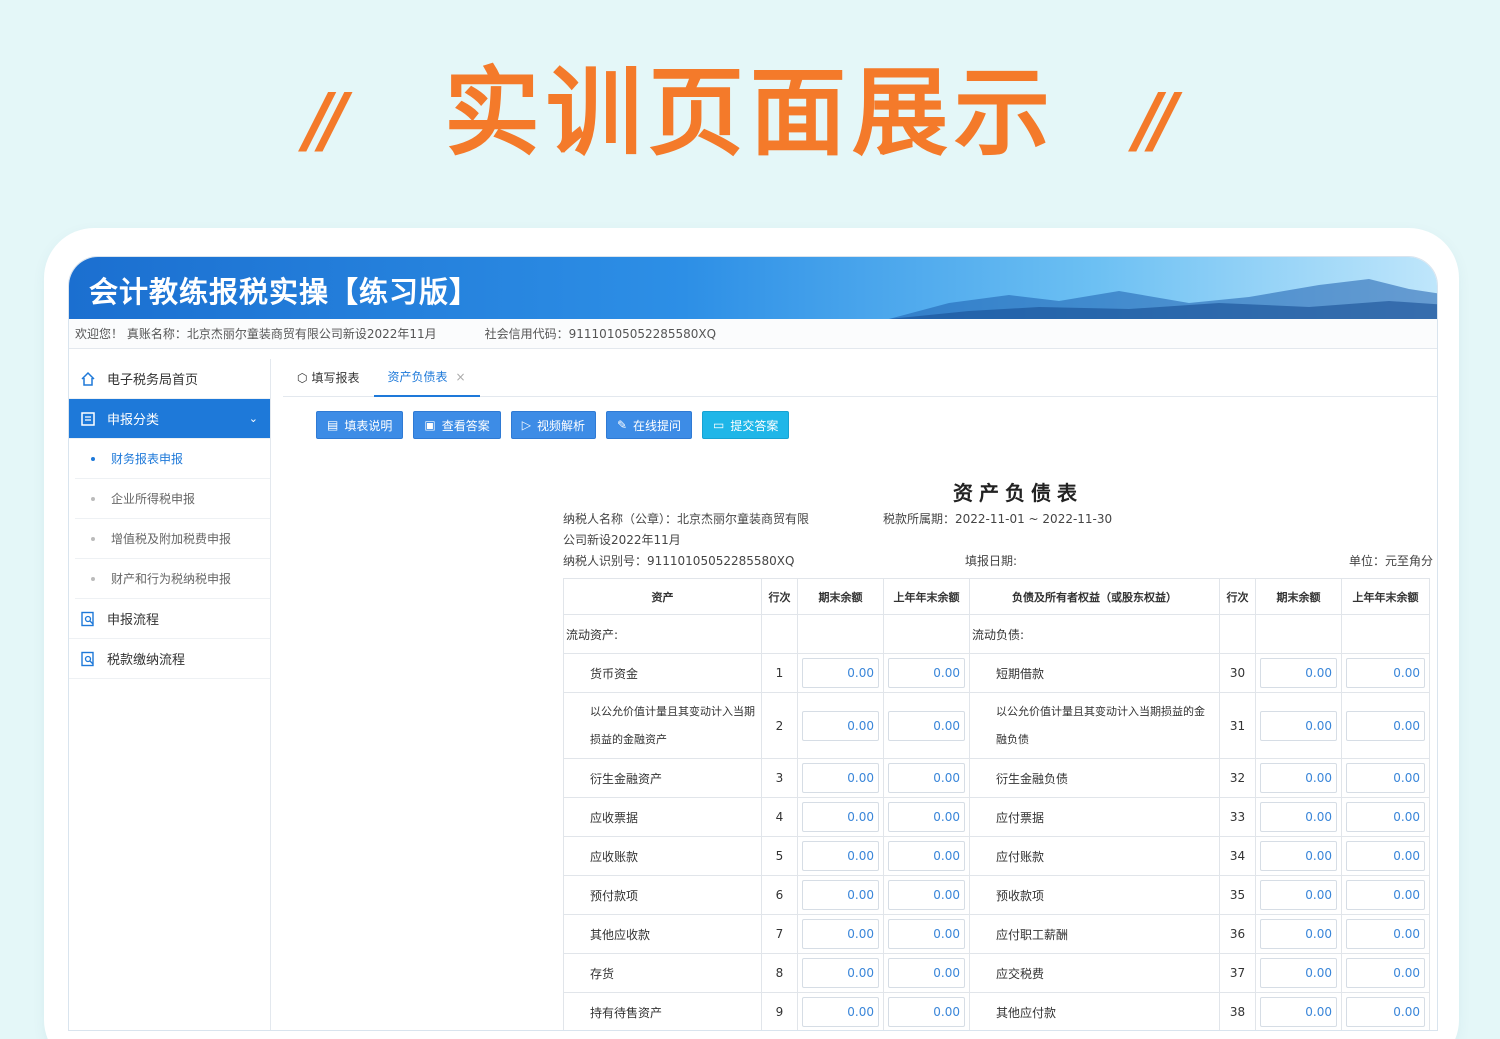 This screenshot has height=1039, width=1500. Describe the element at coordinates (93, 498) in the screenshot. I see `bullet-icon` at that location.